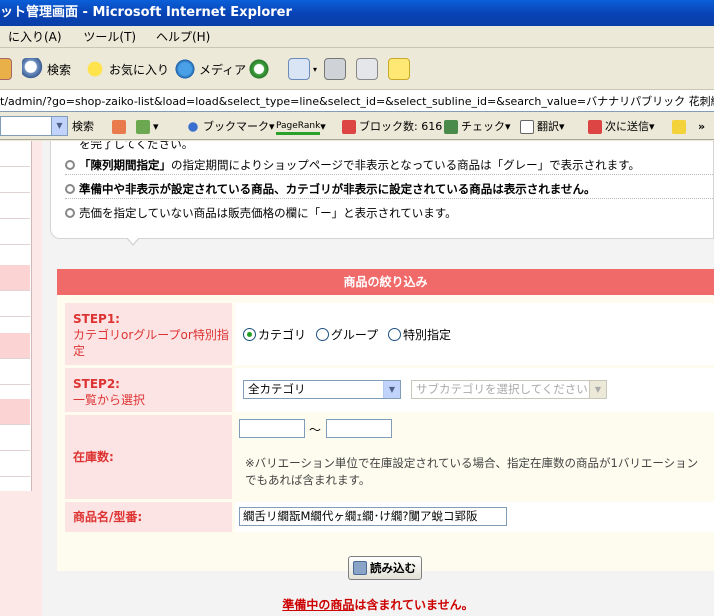  I want to click on stock-max-input, so click(359, 428).